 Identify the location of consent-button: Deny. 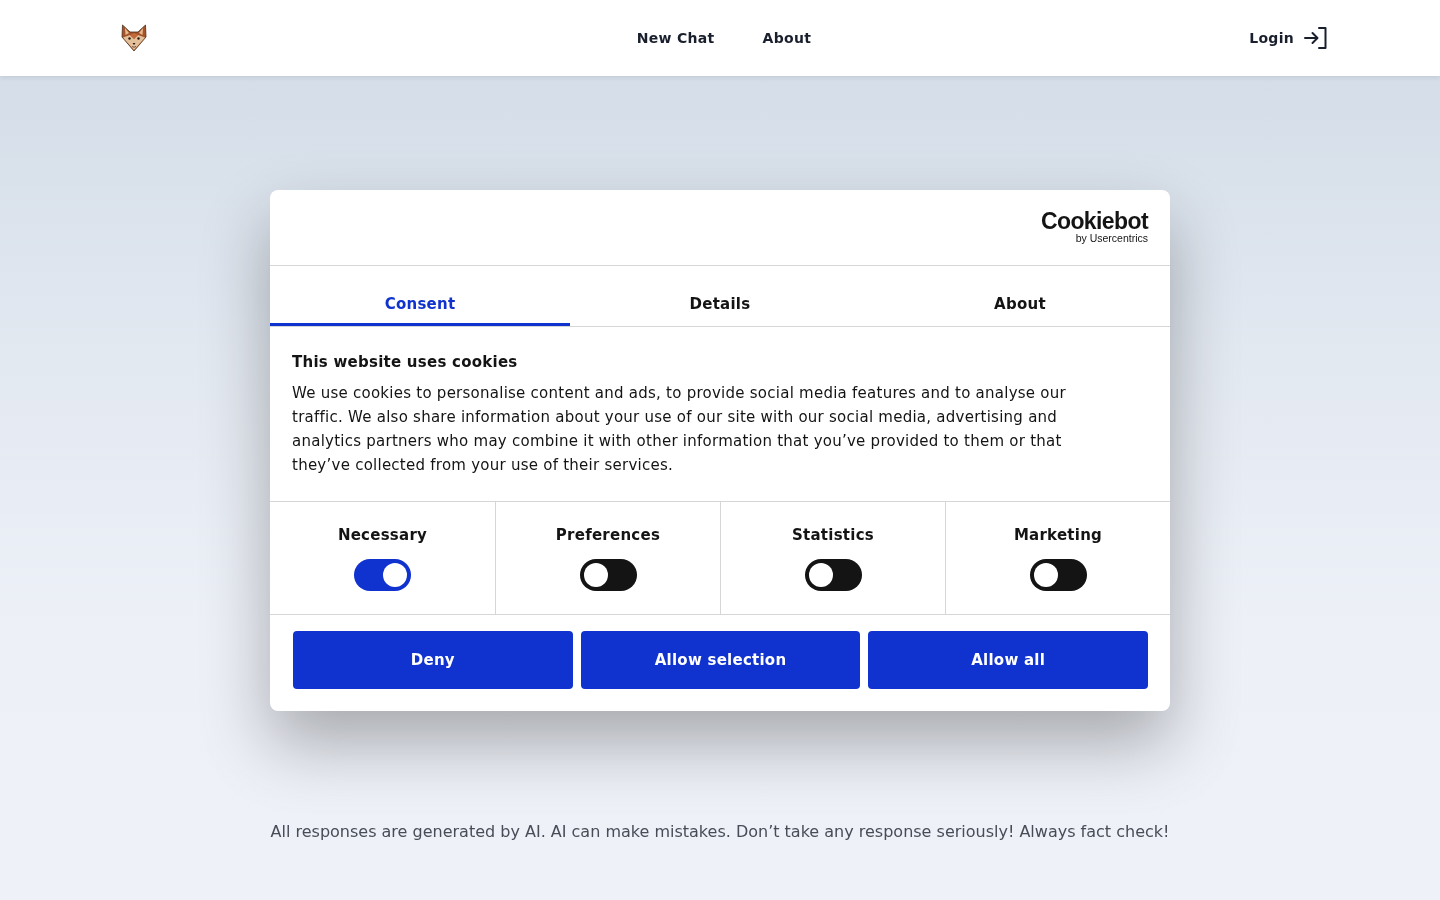
(433, 660).